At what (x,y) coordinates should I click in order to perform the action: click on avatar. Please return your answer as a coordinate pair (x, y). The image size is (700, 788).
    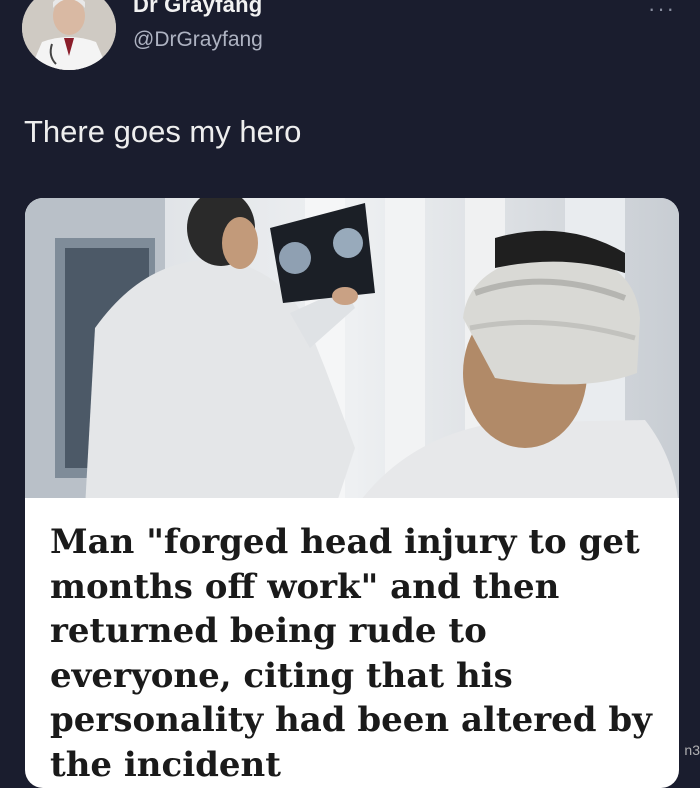
    Looking at the image, I should click on (69, 35).